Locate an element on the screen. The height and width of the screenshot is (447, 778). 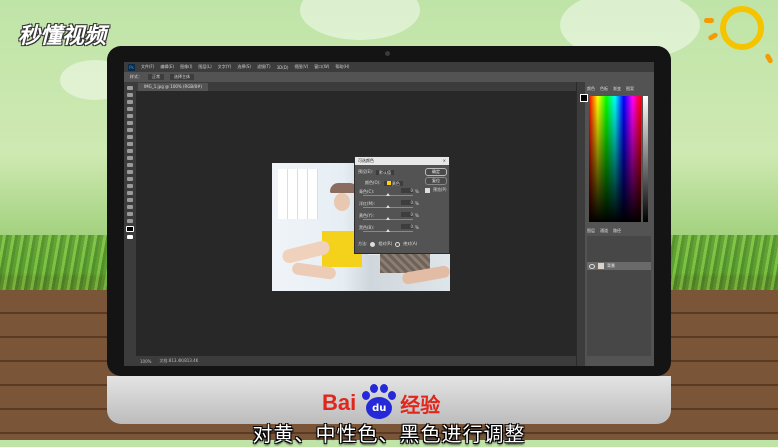
healing-tool-icon is located at coordinates (130, 130).